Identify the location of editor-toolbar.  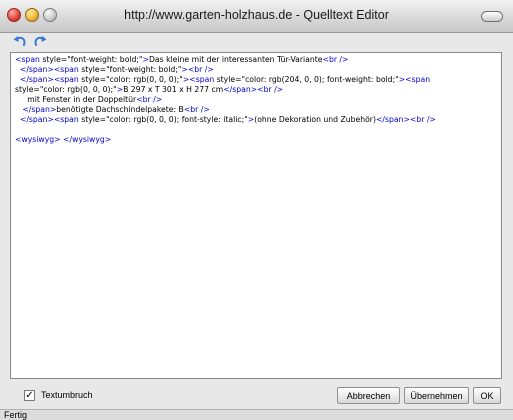
(256, 42).